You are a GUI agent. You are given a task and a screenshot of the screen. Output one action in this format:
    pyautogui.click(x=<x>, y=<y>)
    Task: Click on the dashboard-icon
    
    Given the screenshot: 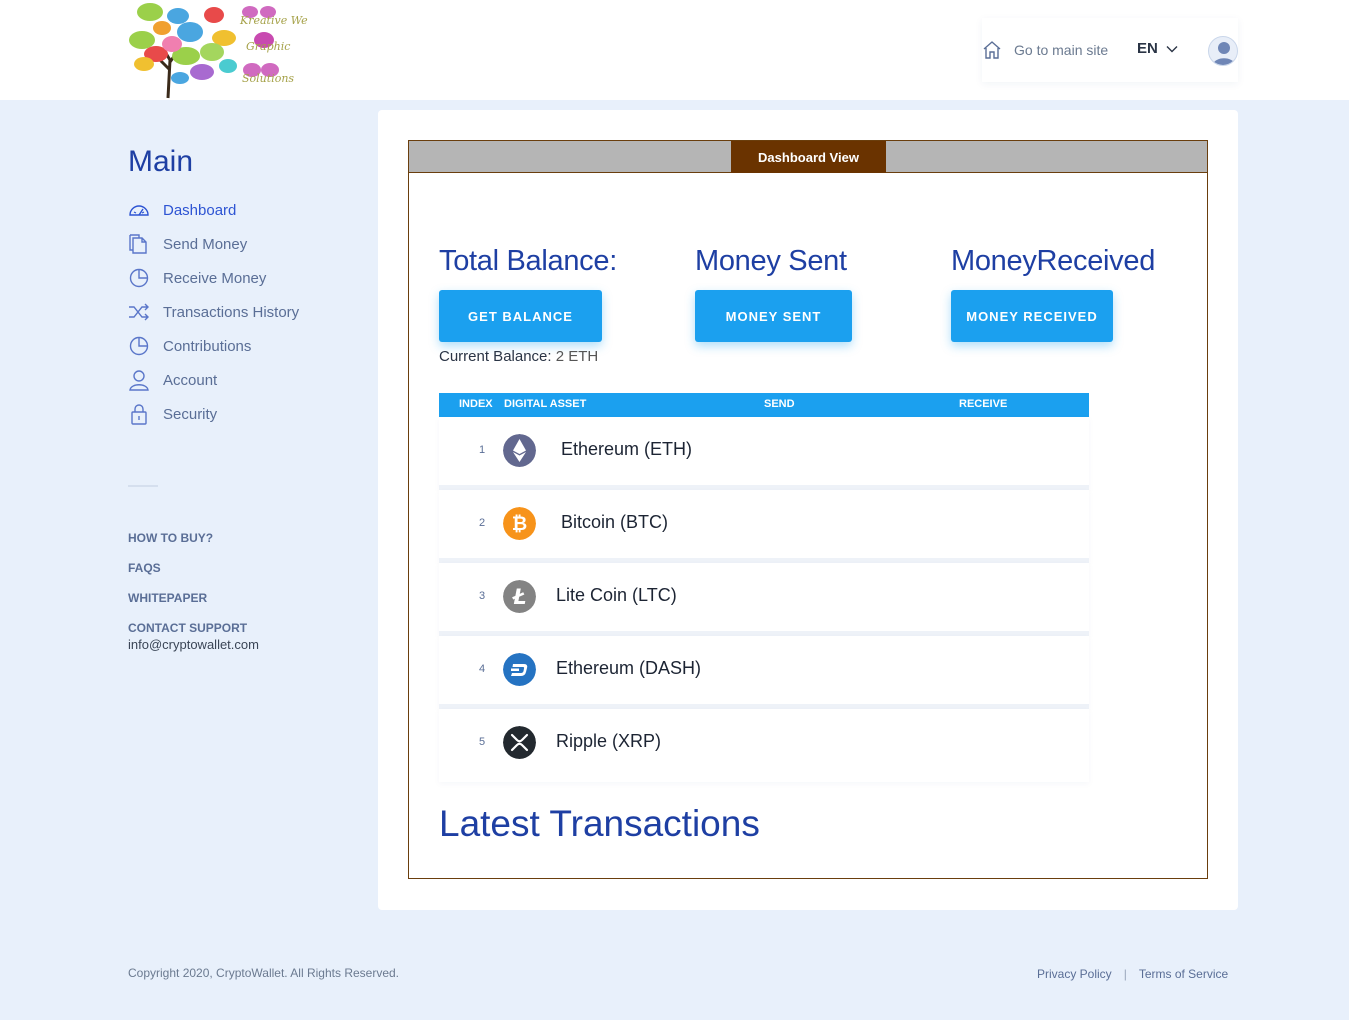 What is the action you would take?
    pyautogui.click(x=139, y=210)
    